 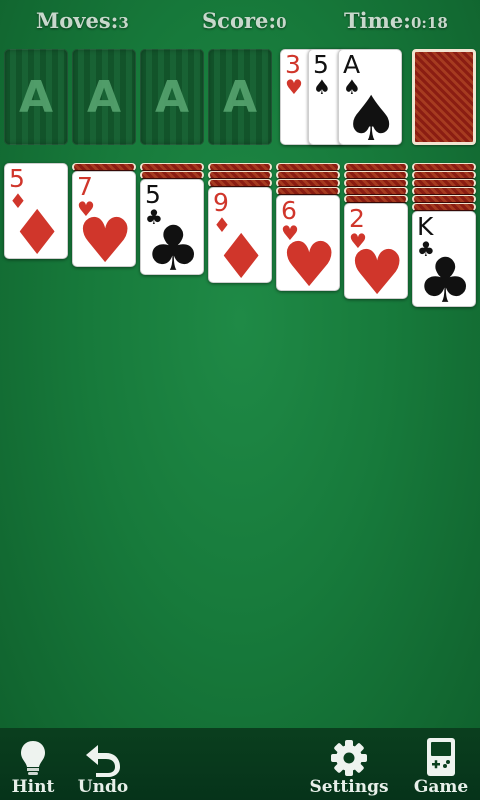 I want to click on settings-button: Settings, so click(x=349, y=767).